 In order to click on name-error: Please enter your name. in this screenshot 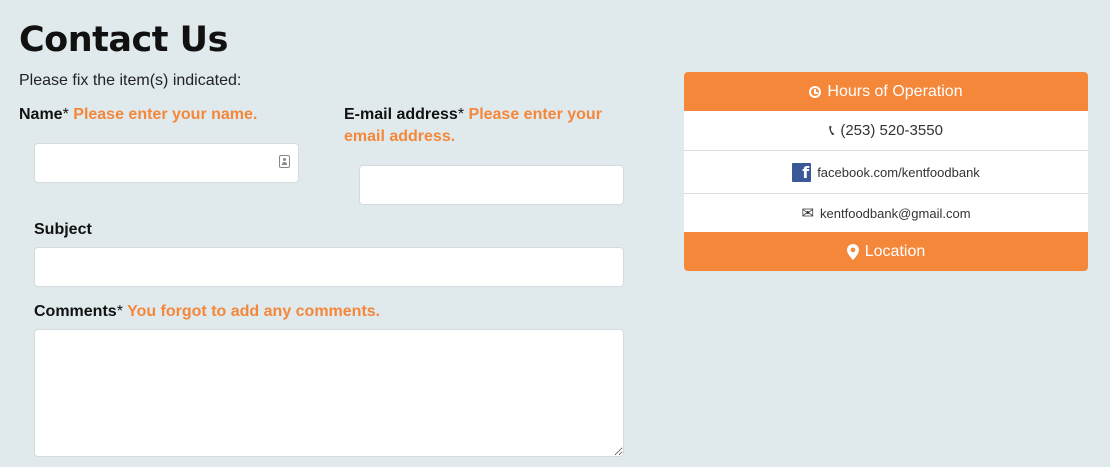, I will do `click(165, 114)`.